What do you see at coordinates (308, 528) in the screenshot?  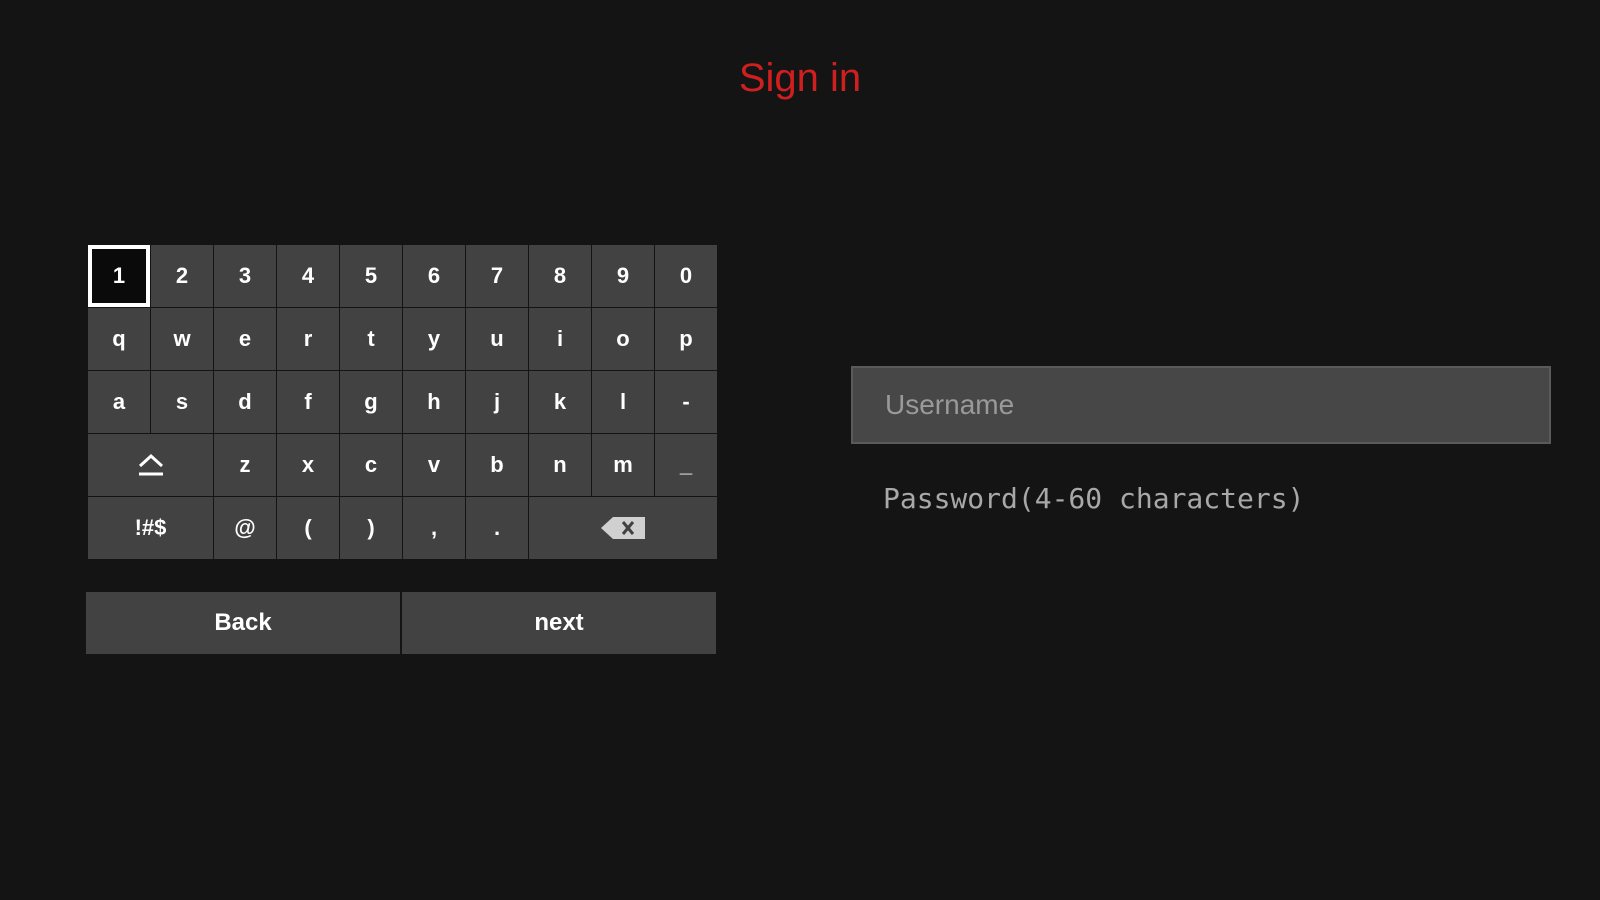 I see `key-open-paren: (` at bounding box center [308, 528].